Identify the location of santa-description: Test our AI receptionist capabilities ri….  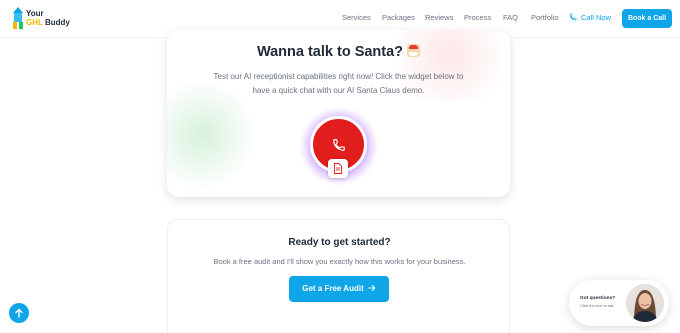
(338, 83).